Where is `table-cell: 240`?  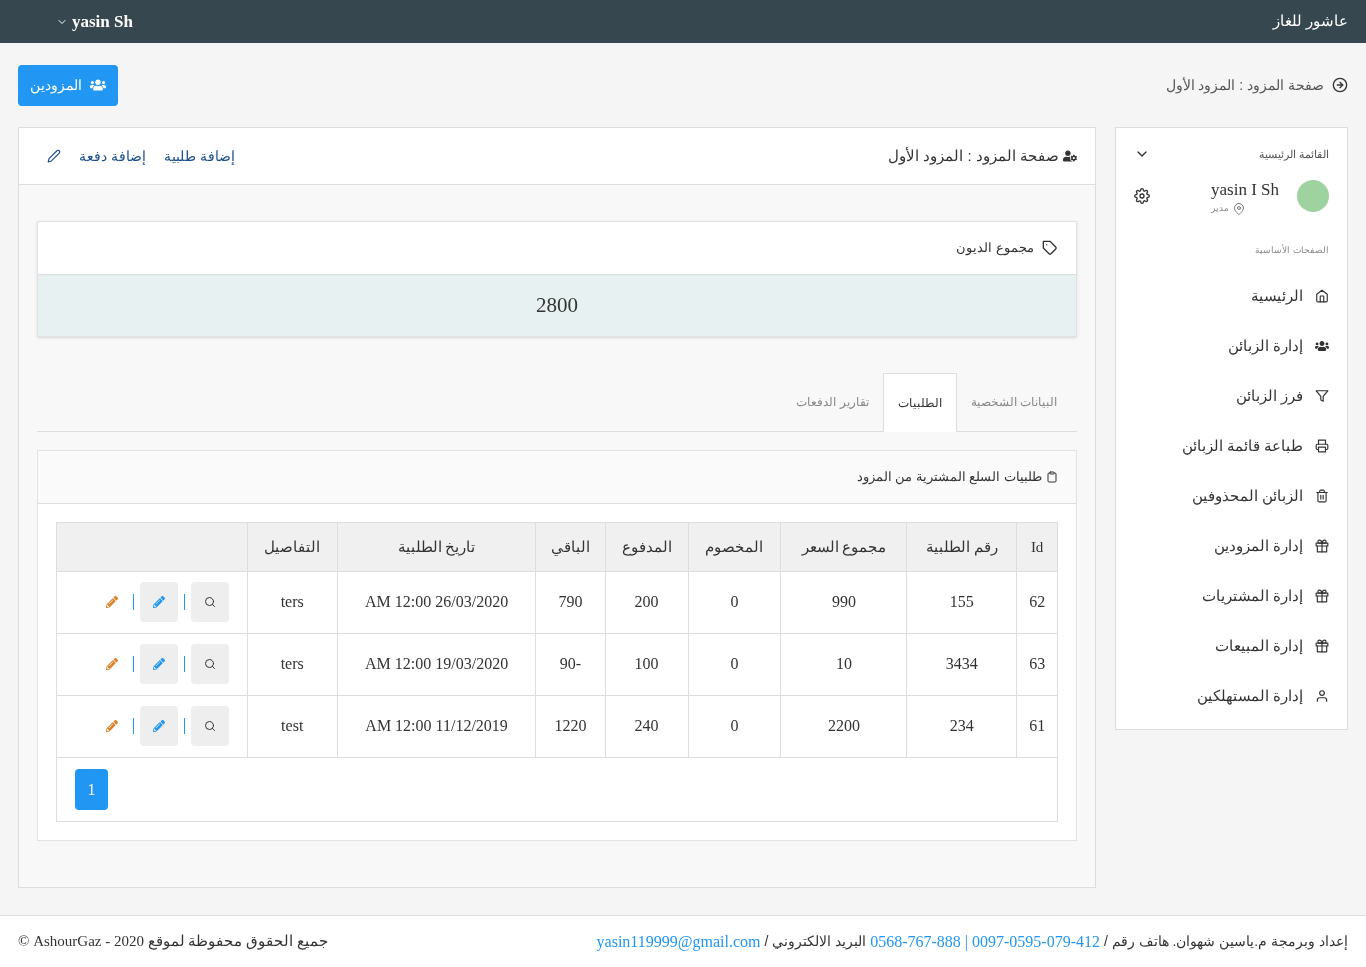
table-cell: 240 is located at coordinates (647, 726).